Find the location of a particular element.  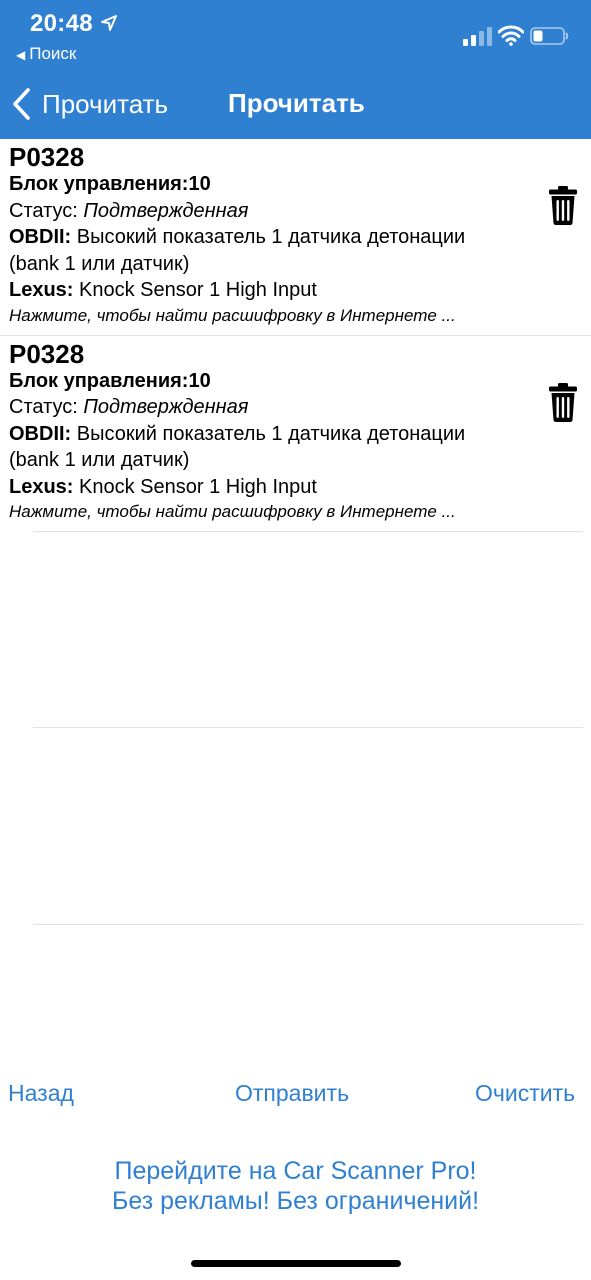

action-bar: Назад Отправить Очистить is located at coordinates (295, 1095).